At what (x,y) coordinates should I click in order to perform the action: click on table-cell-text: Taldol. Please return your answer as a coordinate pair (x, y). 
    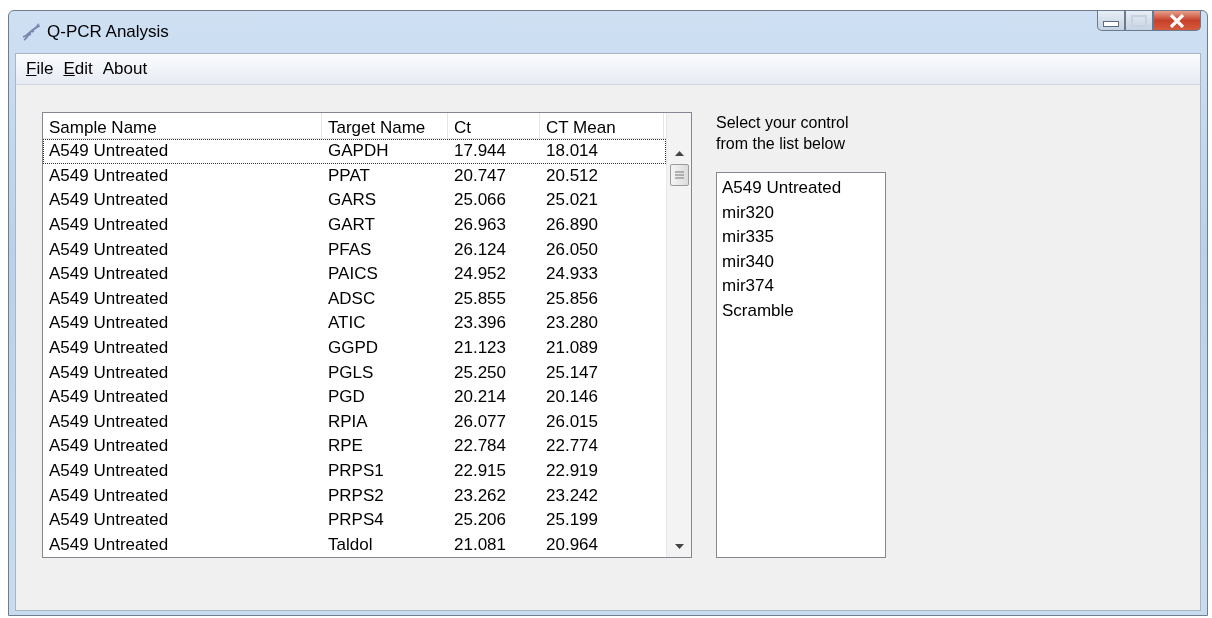
    Looking at the image, I should click on (350, 544).